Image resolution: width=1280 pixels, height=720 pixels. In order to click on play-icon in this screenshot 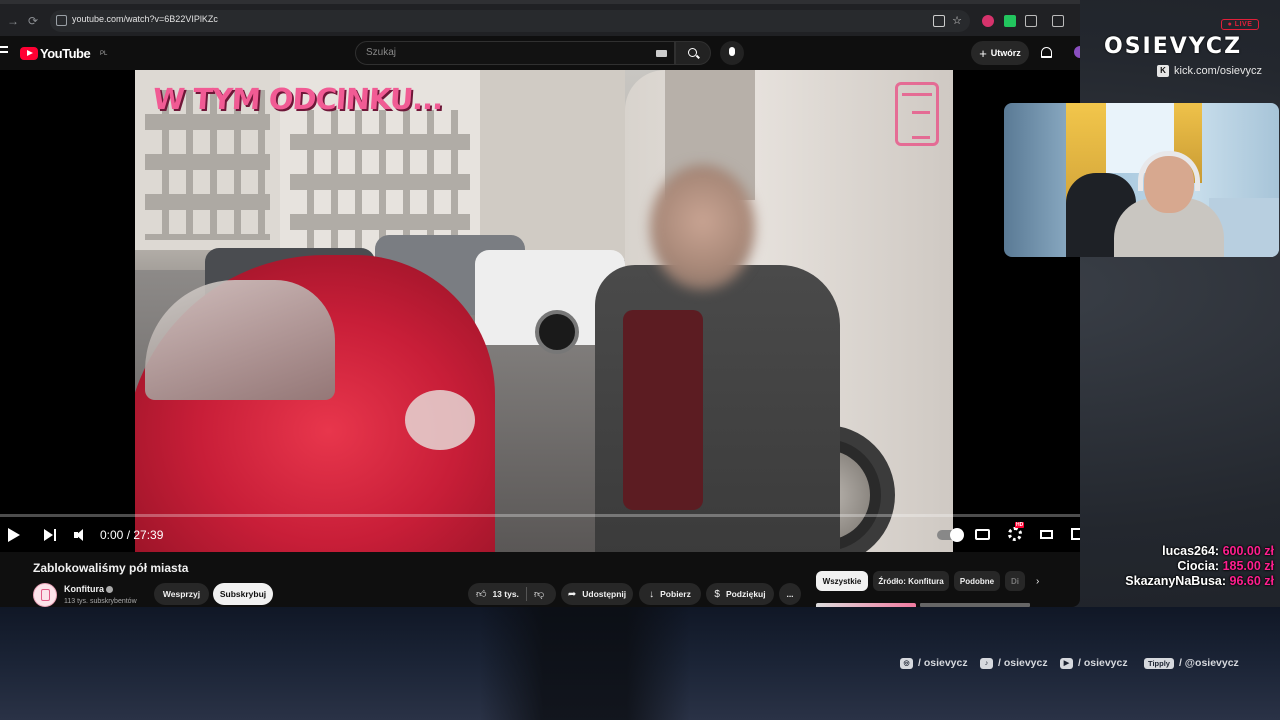, I will do `click(14, 535)`.